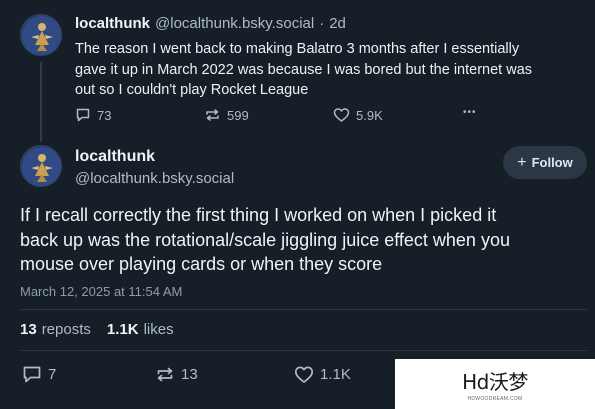 This screenshot has width=595, height=409. I want to click on author-info: localthunk @localthunk.bsky.social, so click(154, 167).